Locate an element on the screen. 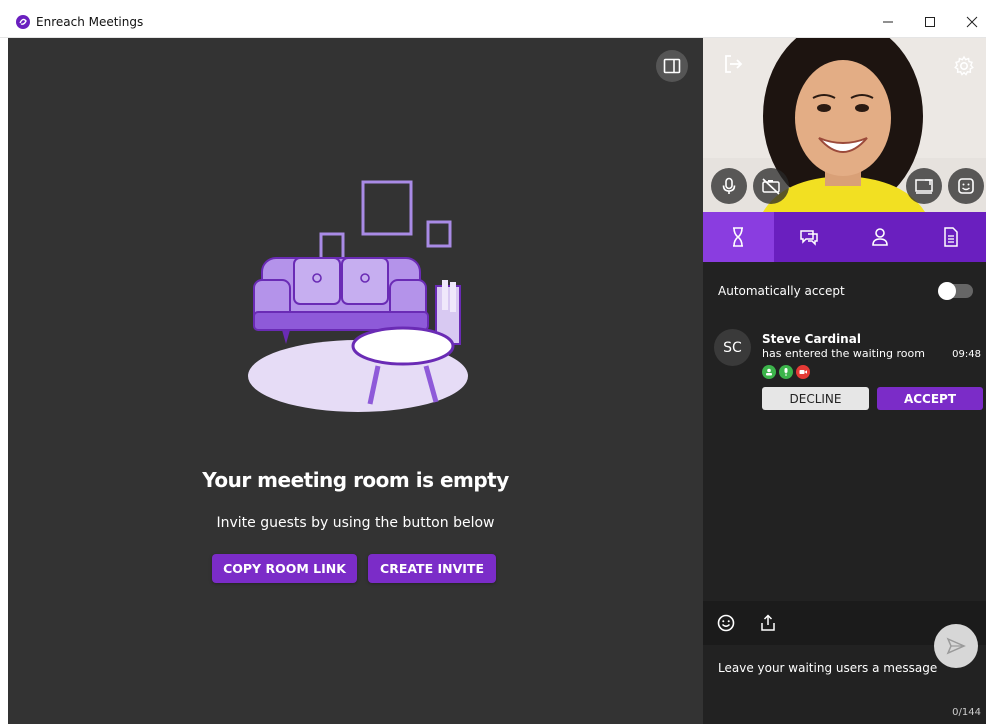 This screenshot has width=986, height=724. microphone-icon is located at coordinates (729, 185).